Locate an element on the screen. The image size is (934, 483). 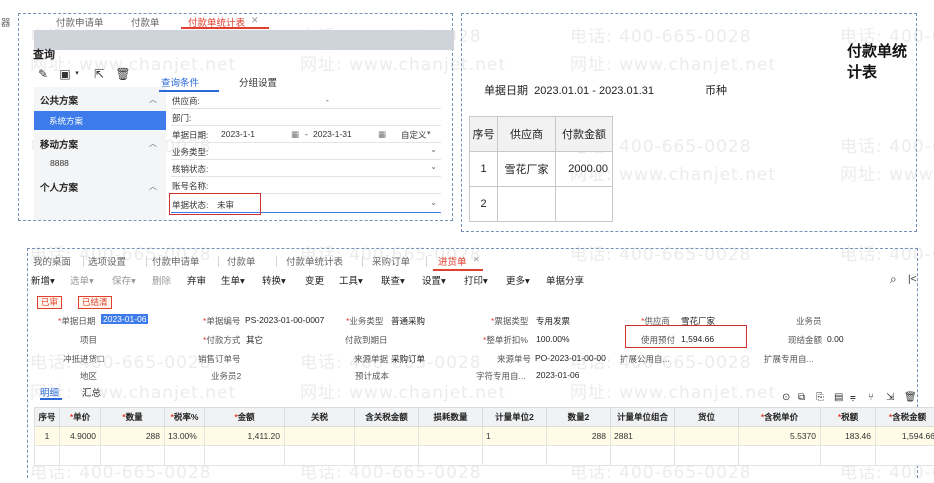
grid-col-header: *数量 is located at coordinates (133, 417).